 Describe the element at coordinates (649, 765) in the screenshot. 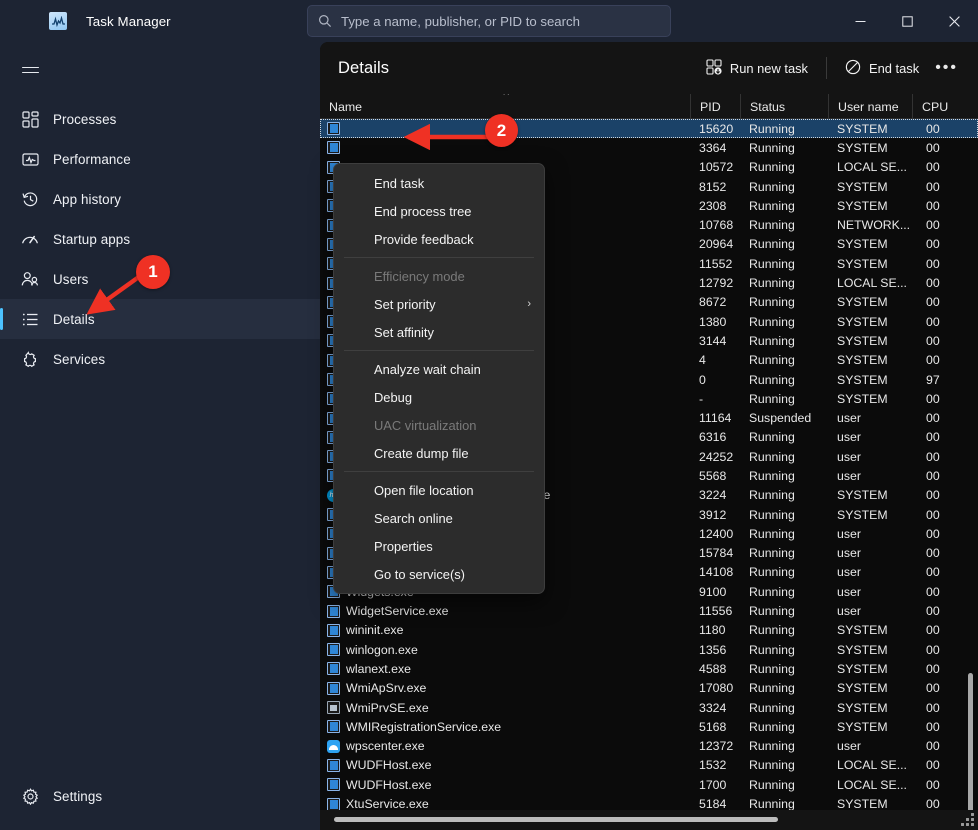

I see `table-row: WUDFHost.exe 1532 Running LOCAL SE... 00` at that location.